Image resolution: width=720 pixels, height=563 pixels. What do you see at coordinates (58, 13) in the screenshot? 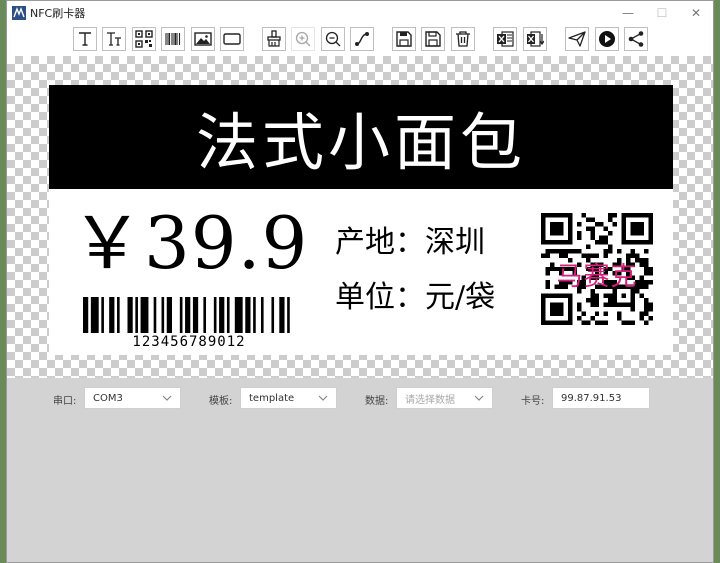
I see `window-title: NFC刷卡器` at bounding box center [58, 13].